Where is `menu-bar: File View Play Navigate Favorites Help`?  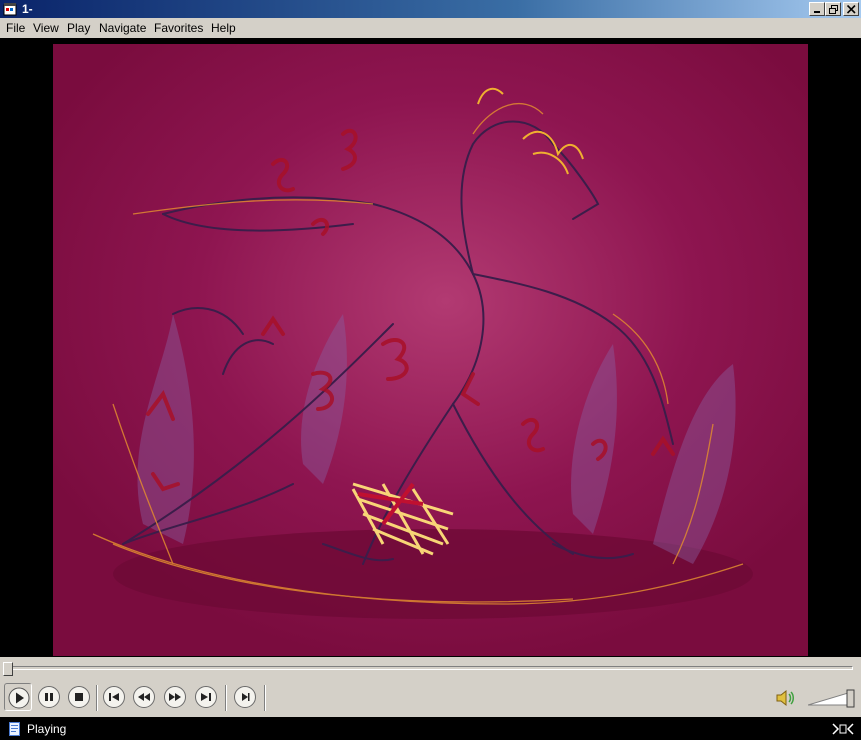 menu-bar: File View Play Navigate Favorites Help is located at coordinates (430, 28).